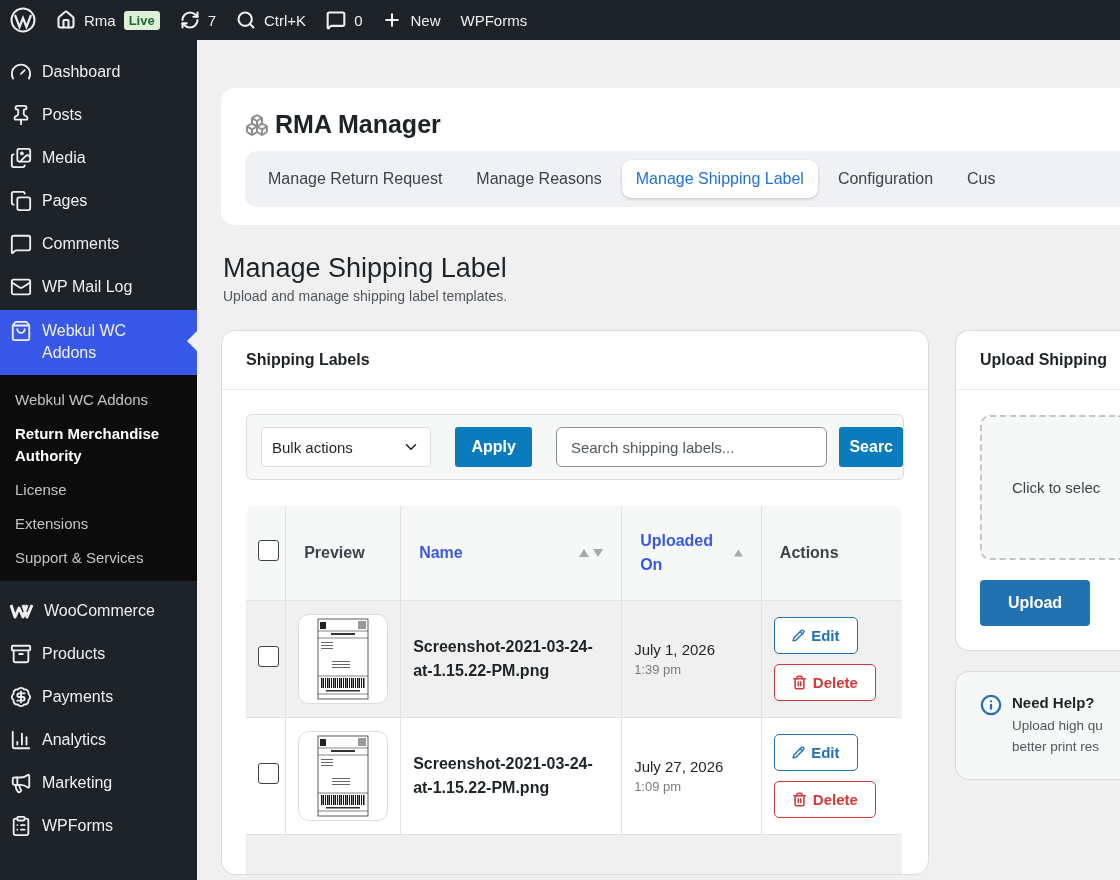 This screenshot has width=1120, height=880. Describe the element at coordinates (21, 287) in the screenshot. I see `envelope-icon` at that location.